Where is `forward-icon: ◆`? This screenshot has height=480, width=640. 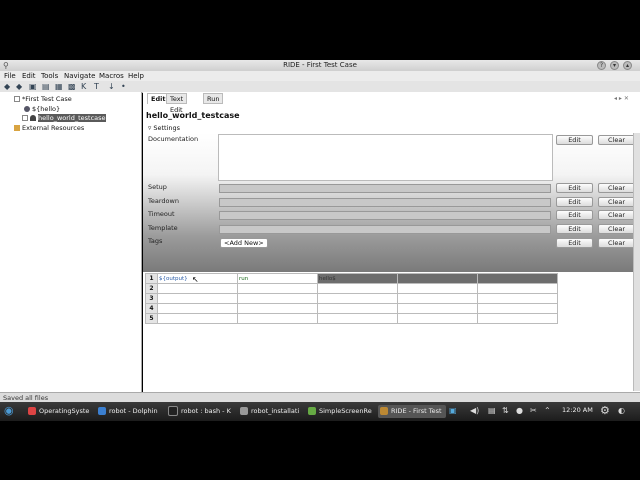 forward-icon: ◆ is located at coordinates (19, 86).